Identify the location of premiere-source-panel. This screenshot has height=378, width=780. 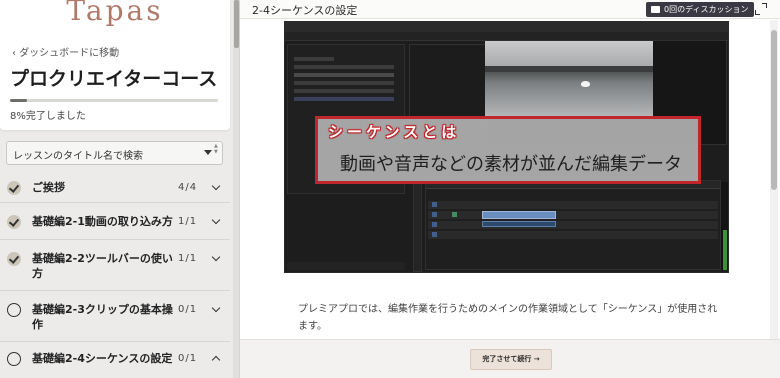
(448, 84).